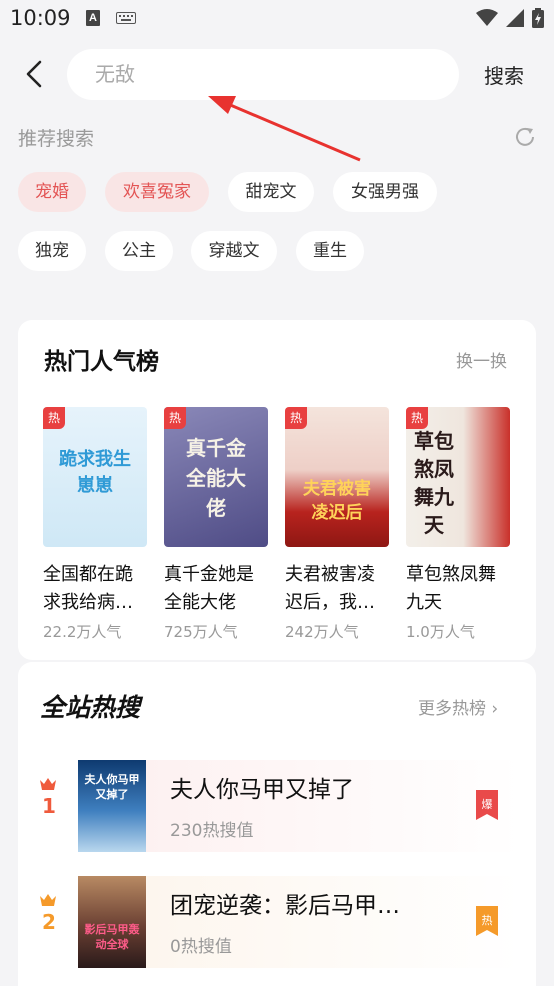  Describe the element at coordinates (82, 632) in the screenshot. I see `book-popularity: 22.2万人气` at that location.